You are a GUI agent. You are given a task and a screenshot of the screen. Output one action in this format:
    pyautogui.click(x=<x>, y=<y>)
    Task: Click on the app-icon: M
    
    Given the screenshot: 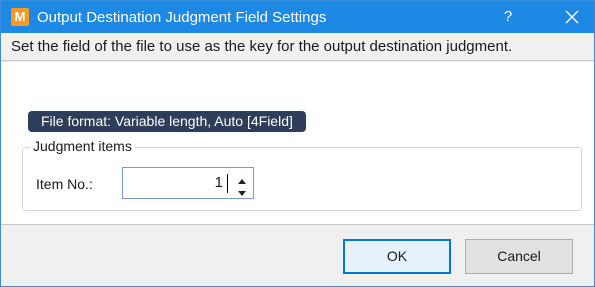 What is the action you would take?
    pyautogui.click(x=20, y=17)
    